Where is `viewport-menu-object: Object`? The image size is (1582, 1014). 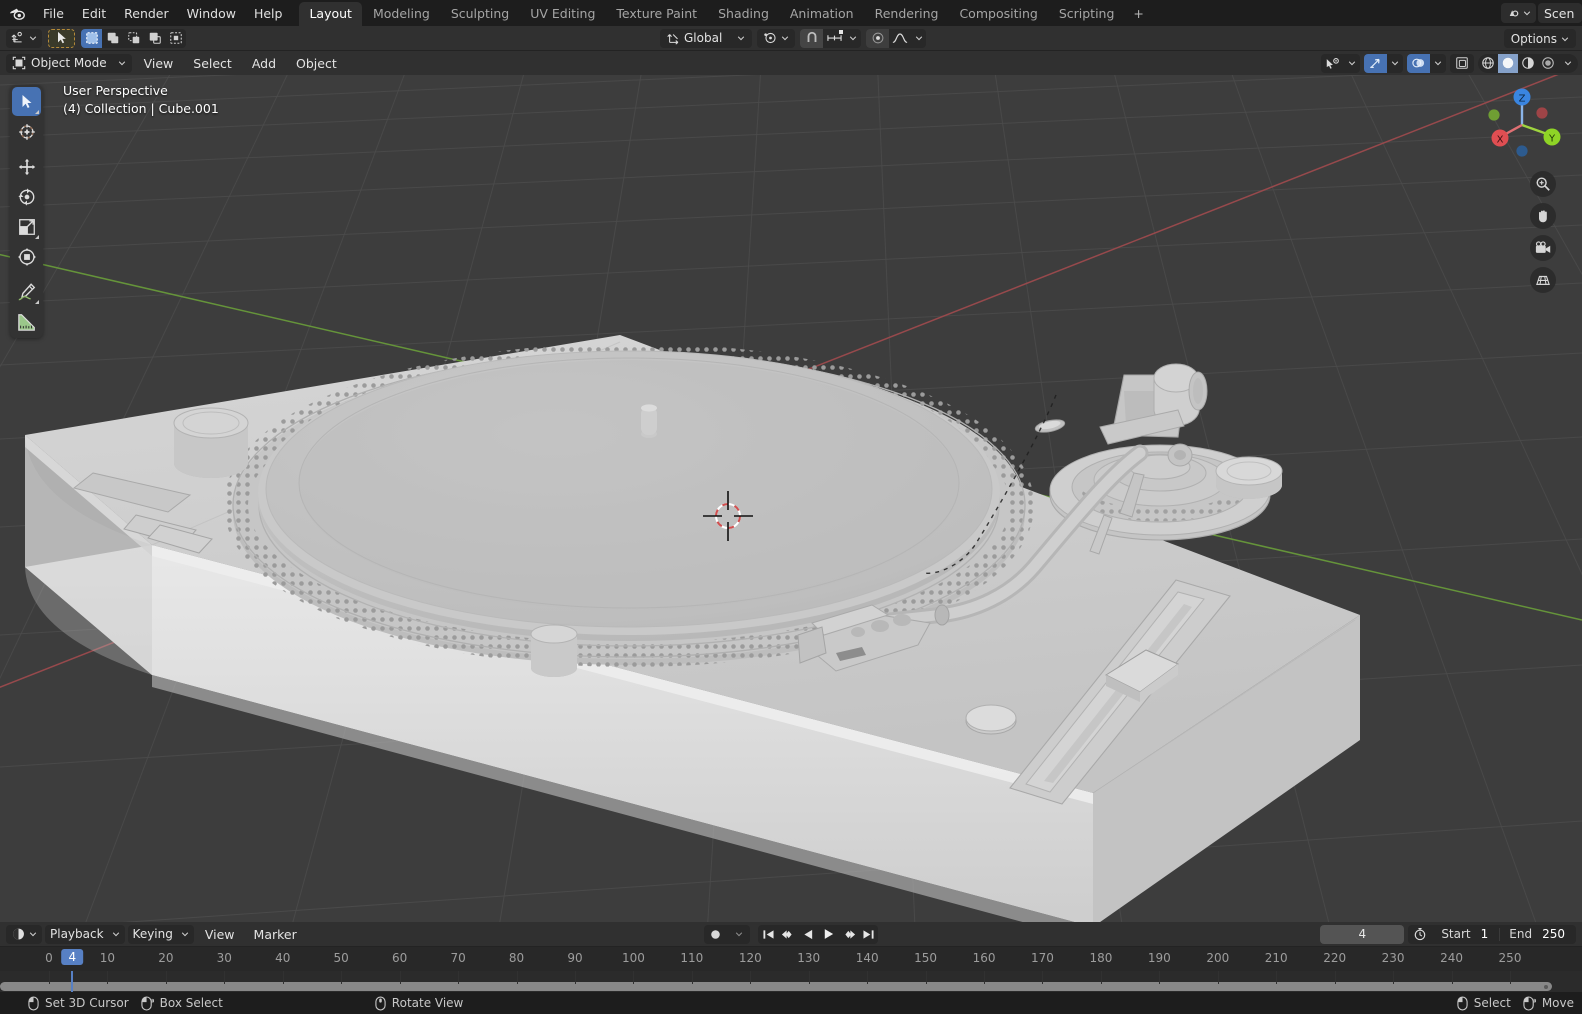
viewport-menu-object: Object is located at coordinates (316, 63).